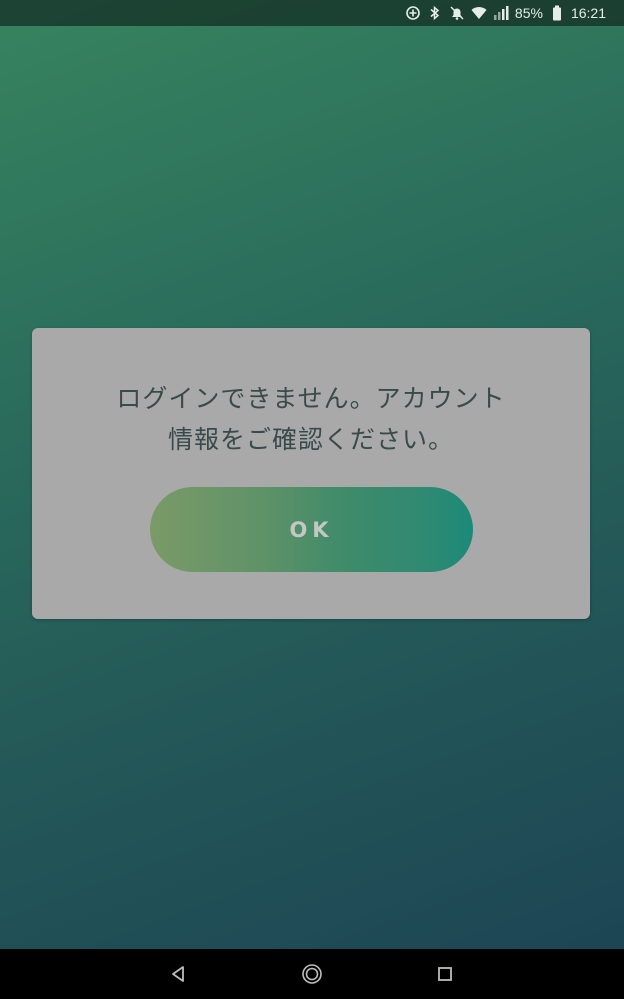 The width and height of the screenshot is (624, 999). Describe the element at coordinates (310, 439) in the screenshot. I see `dialog-message-line2: 情報をご確認ください。` at that location.